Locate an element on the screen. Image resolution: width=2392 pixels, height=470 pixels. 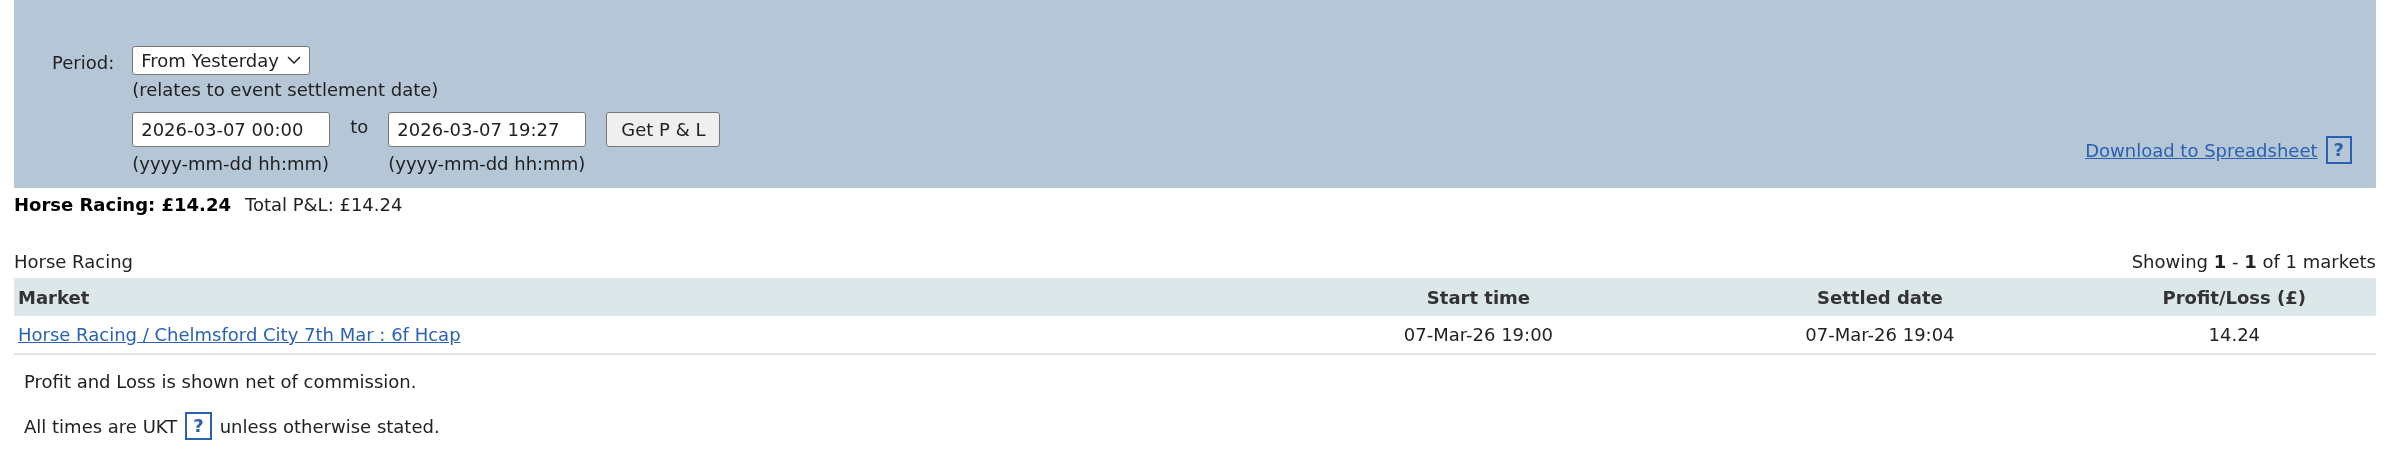
to-label: to is located at coordinates (359, 126).